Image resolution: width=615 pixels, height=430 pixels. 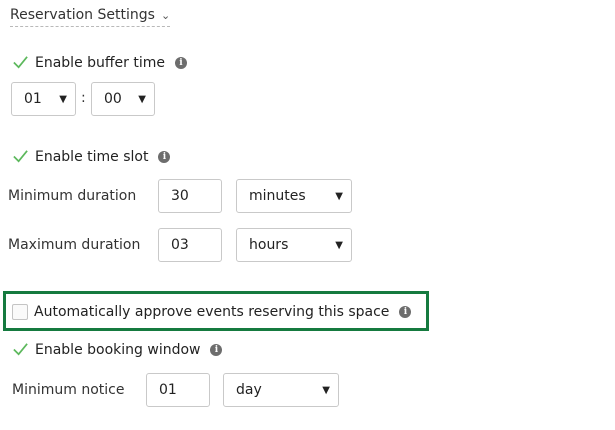 What do you see at coordinates (165, 15) in the screenshot?
I see `chevron-down-icon: ⌄` at bounding box center [165, 15].